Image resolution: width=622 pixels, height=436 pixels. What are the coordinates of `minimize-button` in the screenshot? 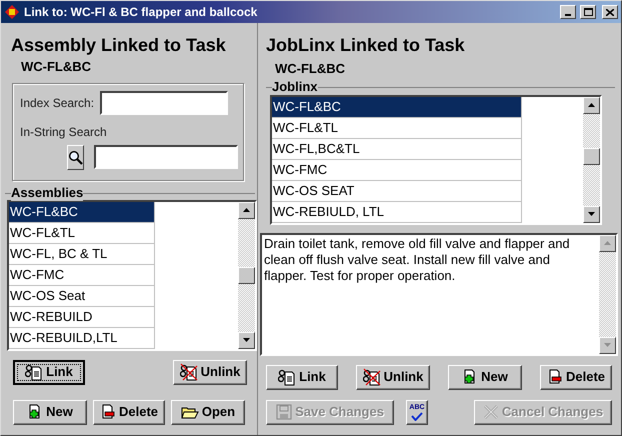 It's located at (568, 12).